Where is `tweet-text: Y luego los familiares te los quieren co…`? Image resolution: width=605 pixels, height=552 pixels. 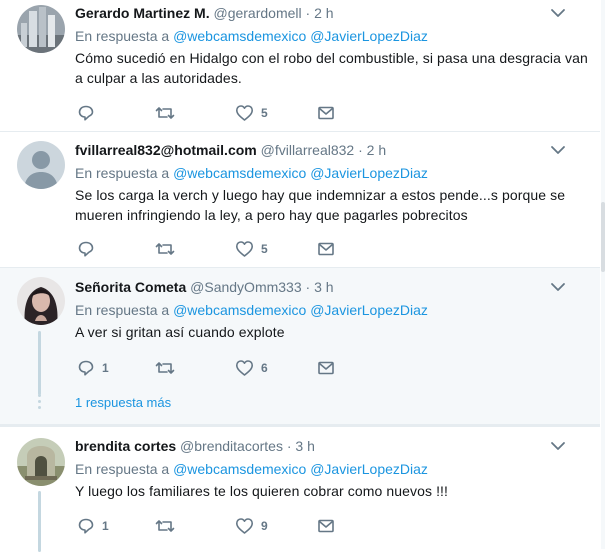 tweet-text: Y luego los familiares te los quieren co… is located at coordinates (331, 491).